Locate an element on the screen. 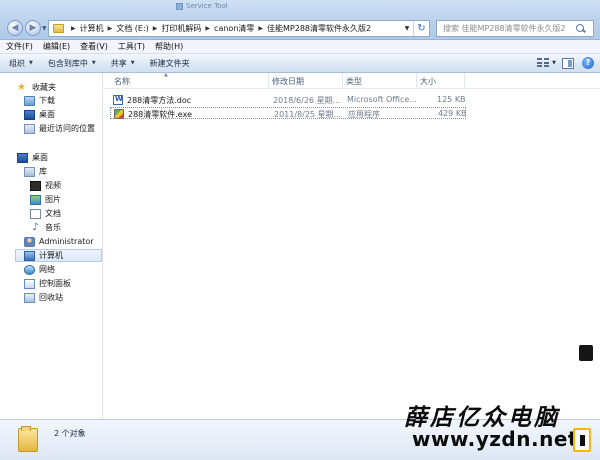 Image resolution: width=600 pixels, height=460 pixels. menu-tools: 工具(T) is located at coordinates (131, 46).